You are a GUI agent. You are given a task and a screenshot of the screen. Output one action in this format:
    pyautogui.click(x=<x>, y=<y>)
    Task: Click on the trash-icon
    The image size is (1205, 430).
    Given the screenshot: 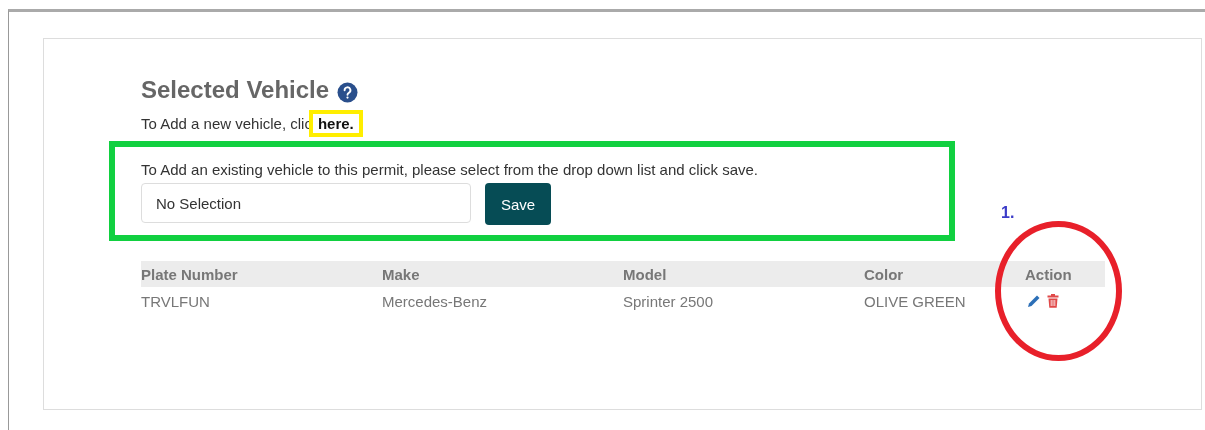 What is the action you would take?
    pyautogui.click(x=1053, y=301)
    